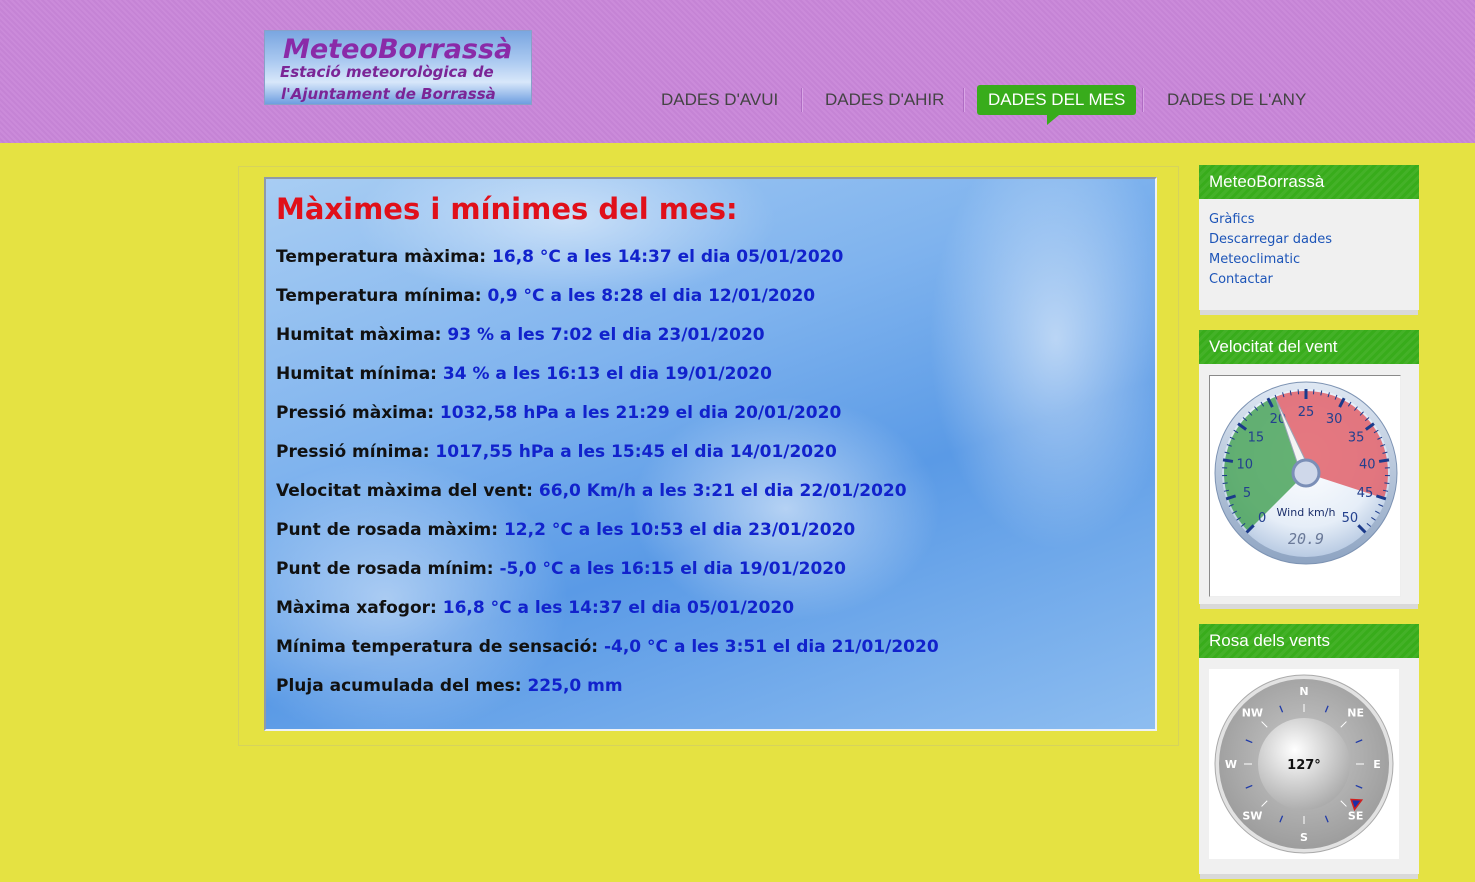  Describe the element at coordinates (1377, 764) in the screenshot. I see `compass-label: E` at that location.